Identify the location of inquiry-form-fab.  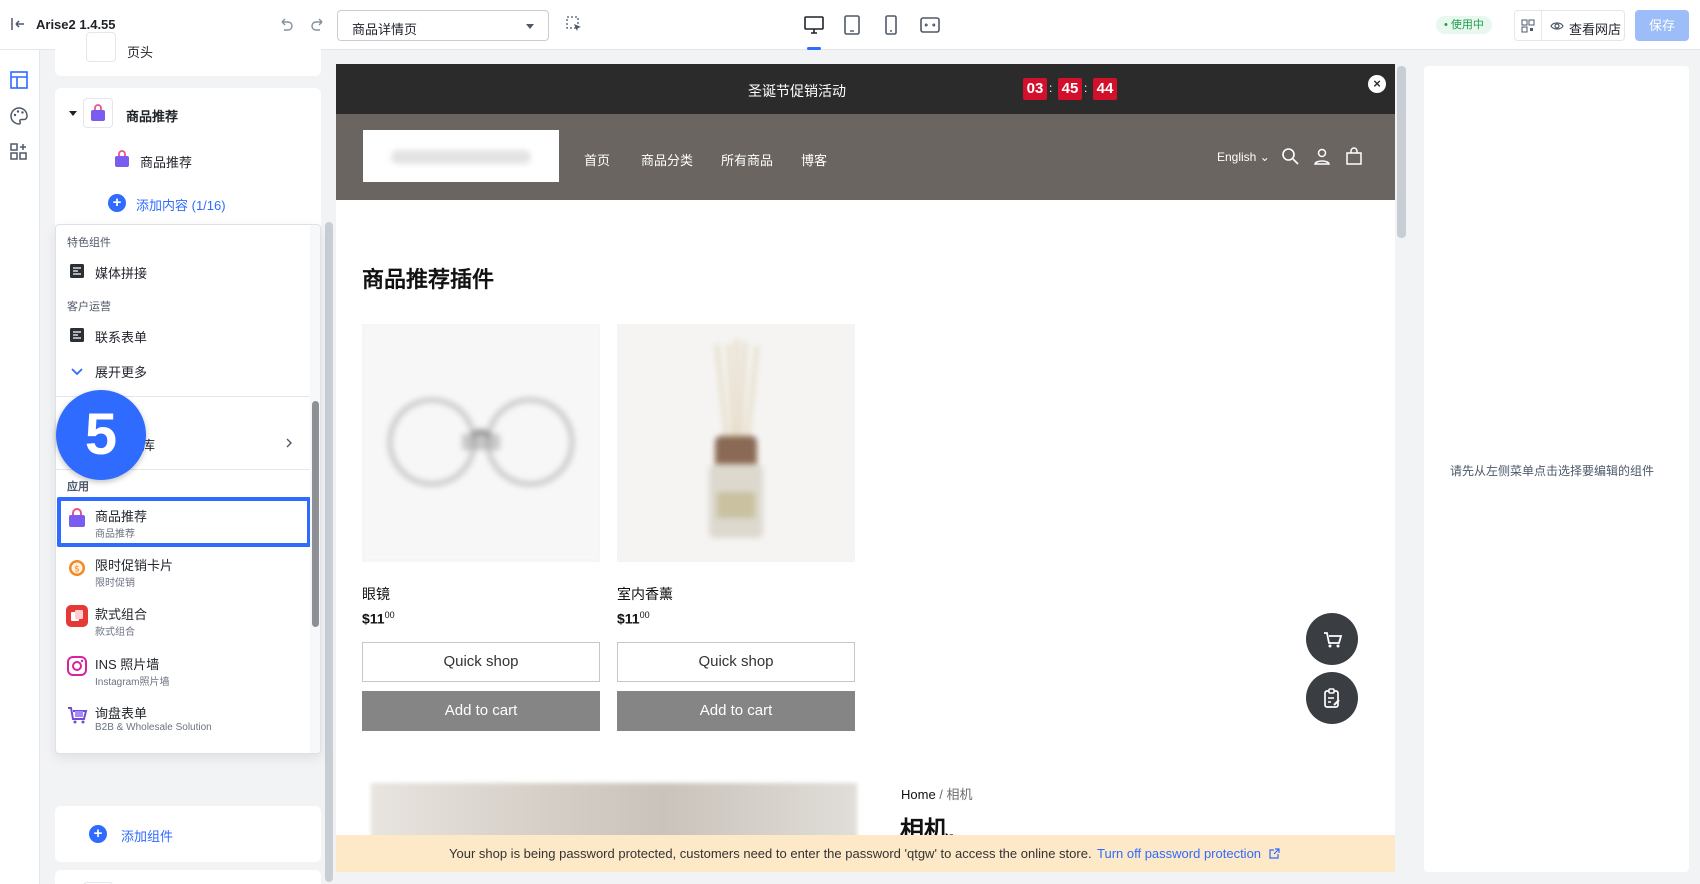
(1332, 698).